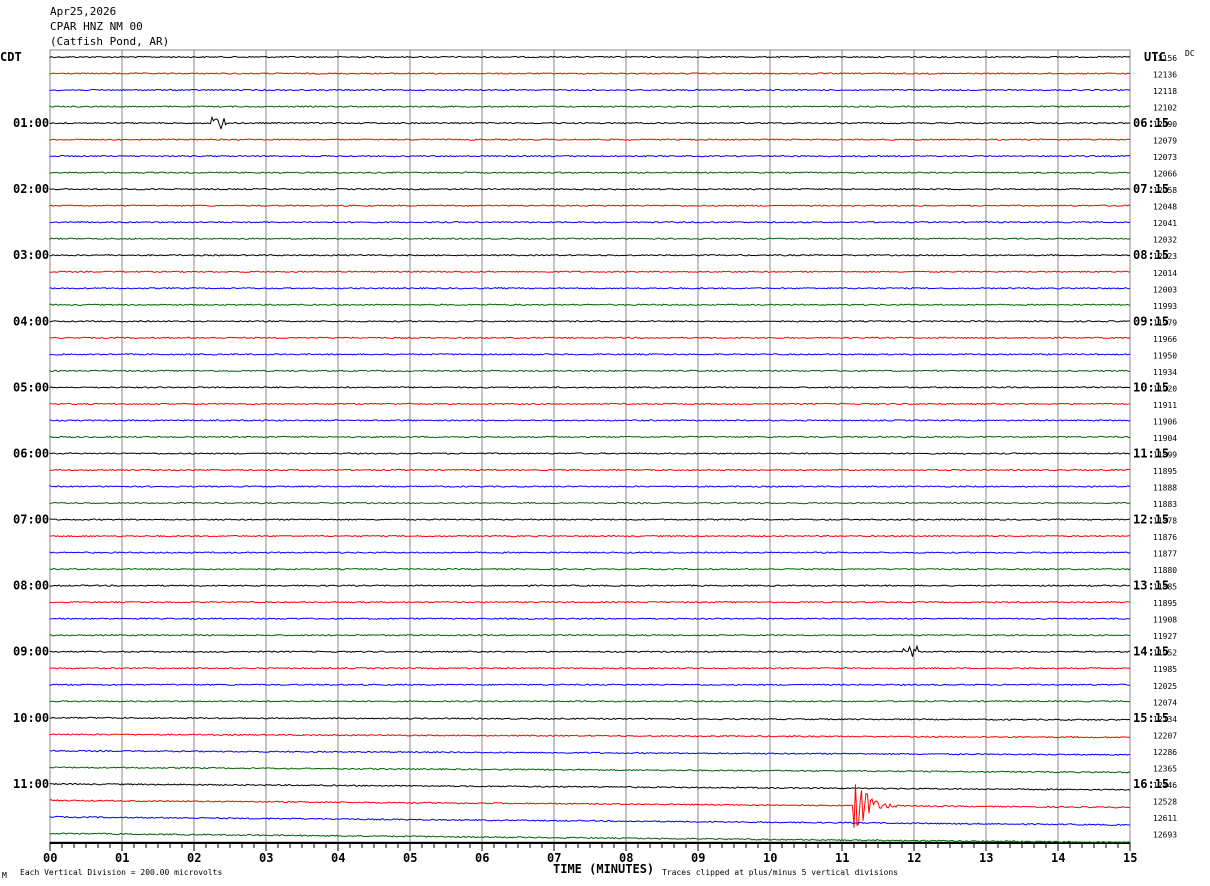  Describe the element at coordinates (1165, 752) in the screenshot. I see `dc-value: 12286` at that location.